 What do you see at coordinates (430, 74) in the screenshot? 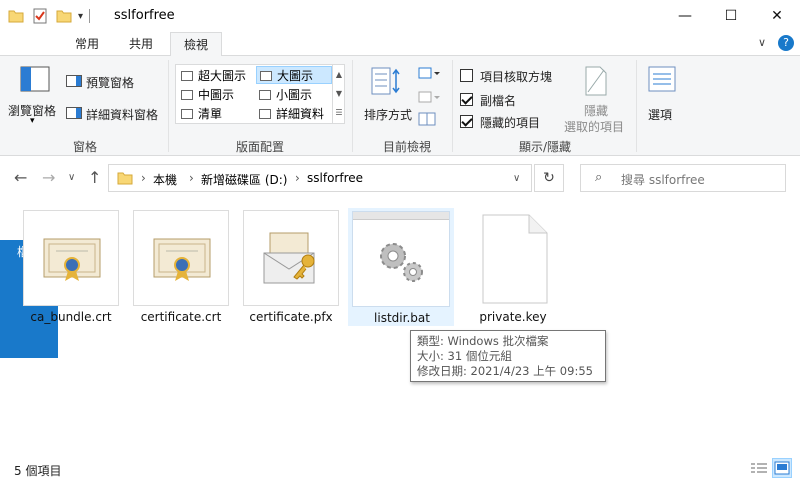
I see `group-by-button` at bounding box center [430, 74].